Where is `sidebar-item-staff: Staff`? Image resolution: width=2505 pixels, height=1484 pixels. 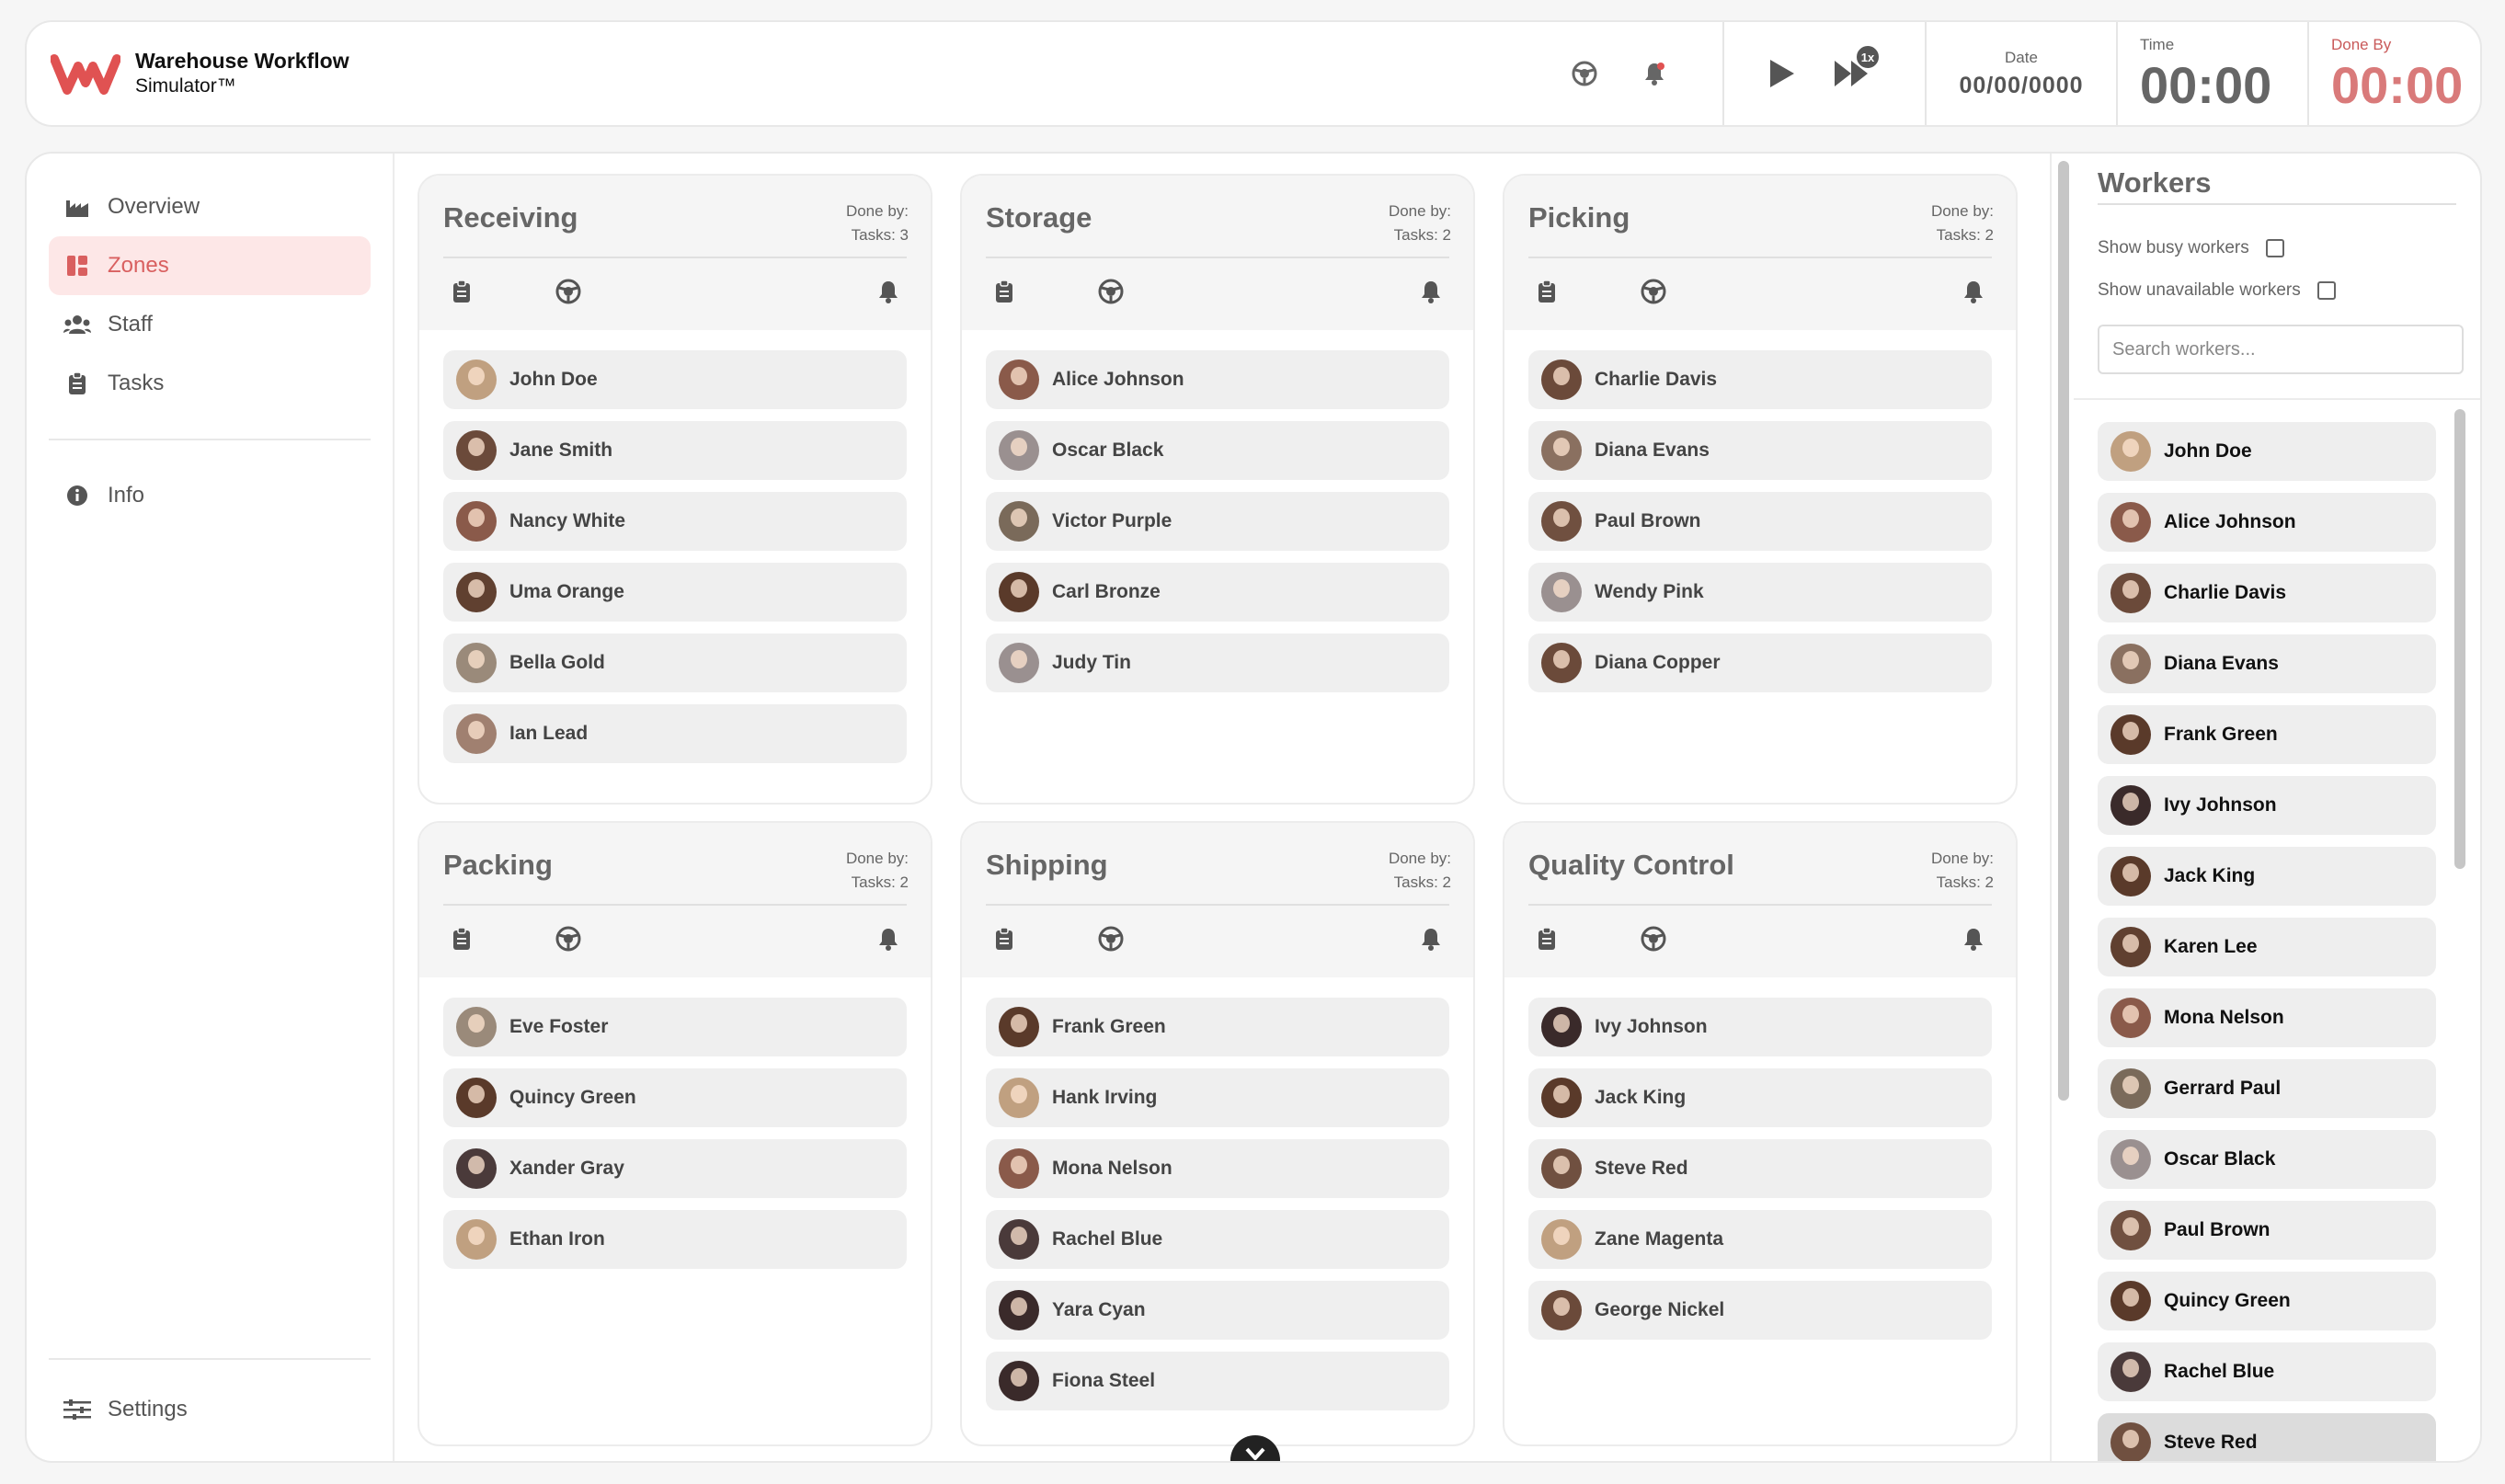
sidebar-item-staff: Staff is located at coordinates (210, 324).